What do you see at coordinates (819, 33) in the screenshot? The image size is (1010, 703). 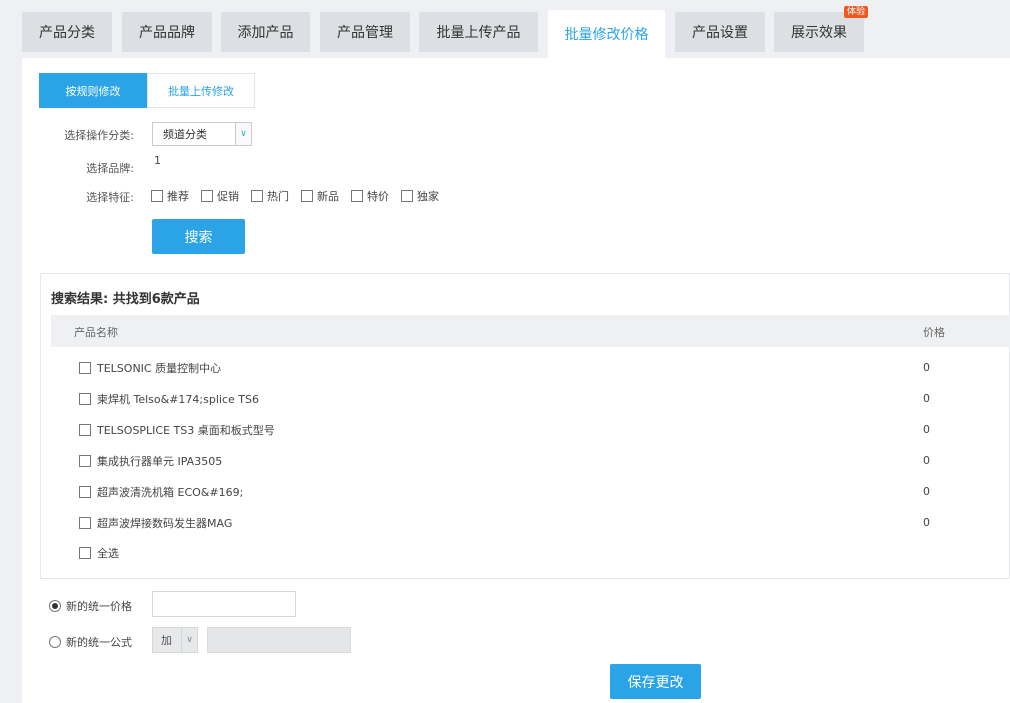 I see `tab-display-effect-label: 展示效果` at bounding box center [819, 33].